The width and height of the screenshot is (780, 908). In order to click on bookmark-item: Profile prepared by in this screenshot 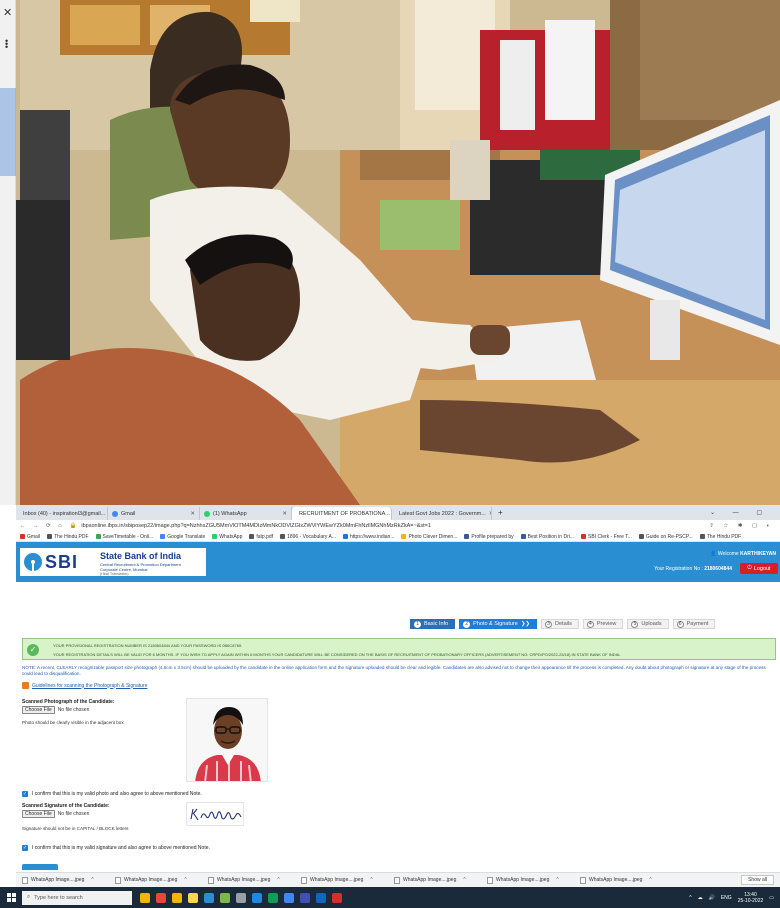, I will do `click(489, 537)`.